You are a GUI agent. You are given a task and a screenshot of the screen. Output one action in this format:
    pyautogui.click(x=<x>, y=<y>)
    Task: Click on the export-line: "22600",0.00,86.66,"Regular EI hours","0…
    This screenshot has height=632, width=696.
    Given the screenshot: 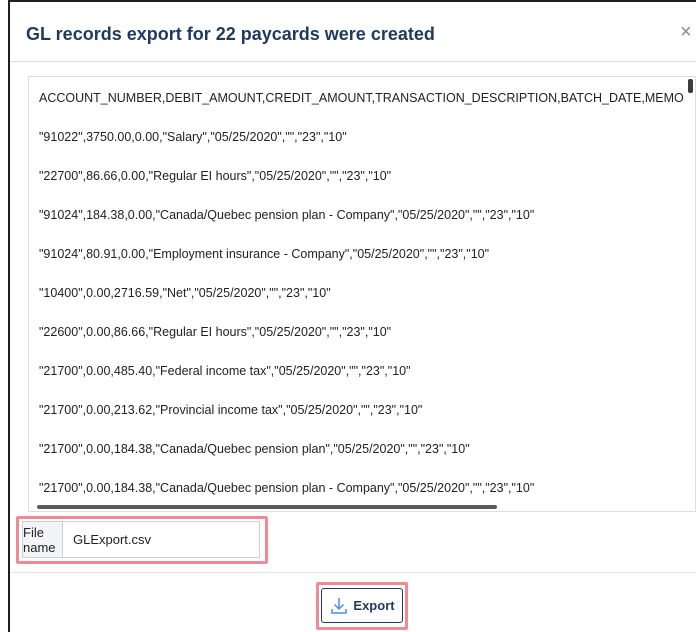 What is the action you would take?
    pyautogui.click(x=215, y=332)
    